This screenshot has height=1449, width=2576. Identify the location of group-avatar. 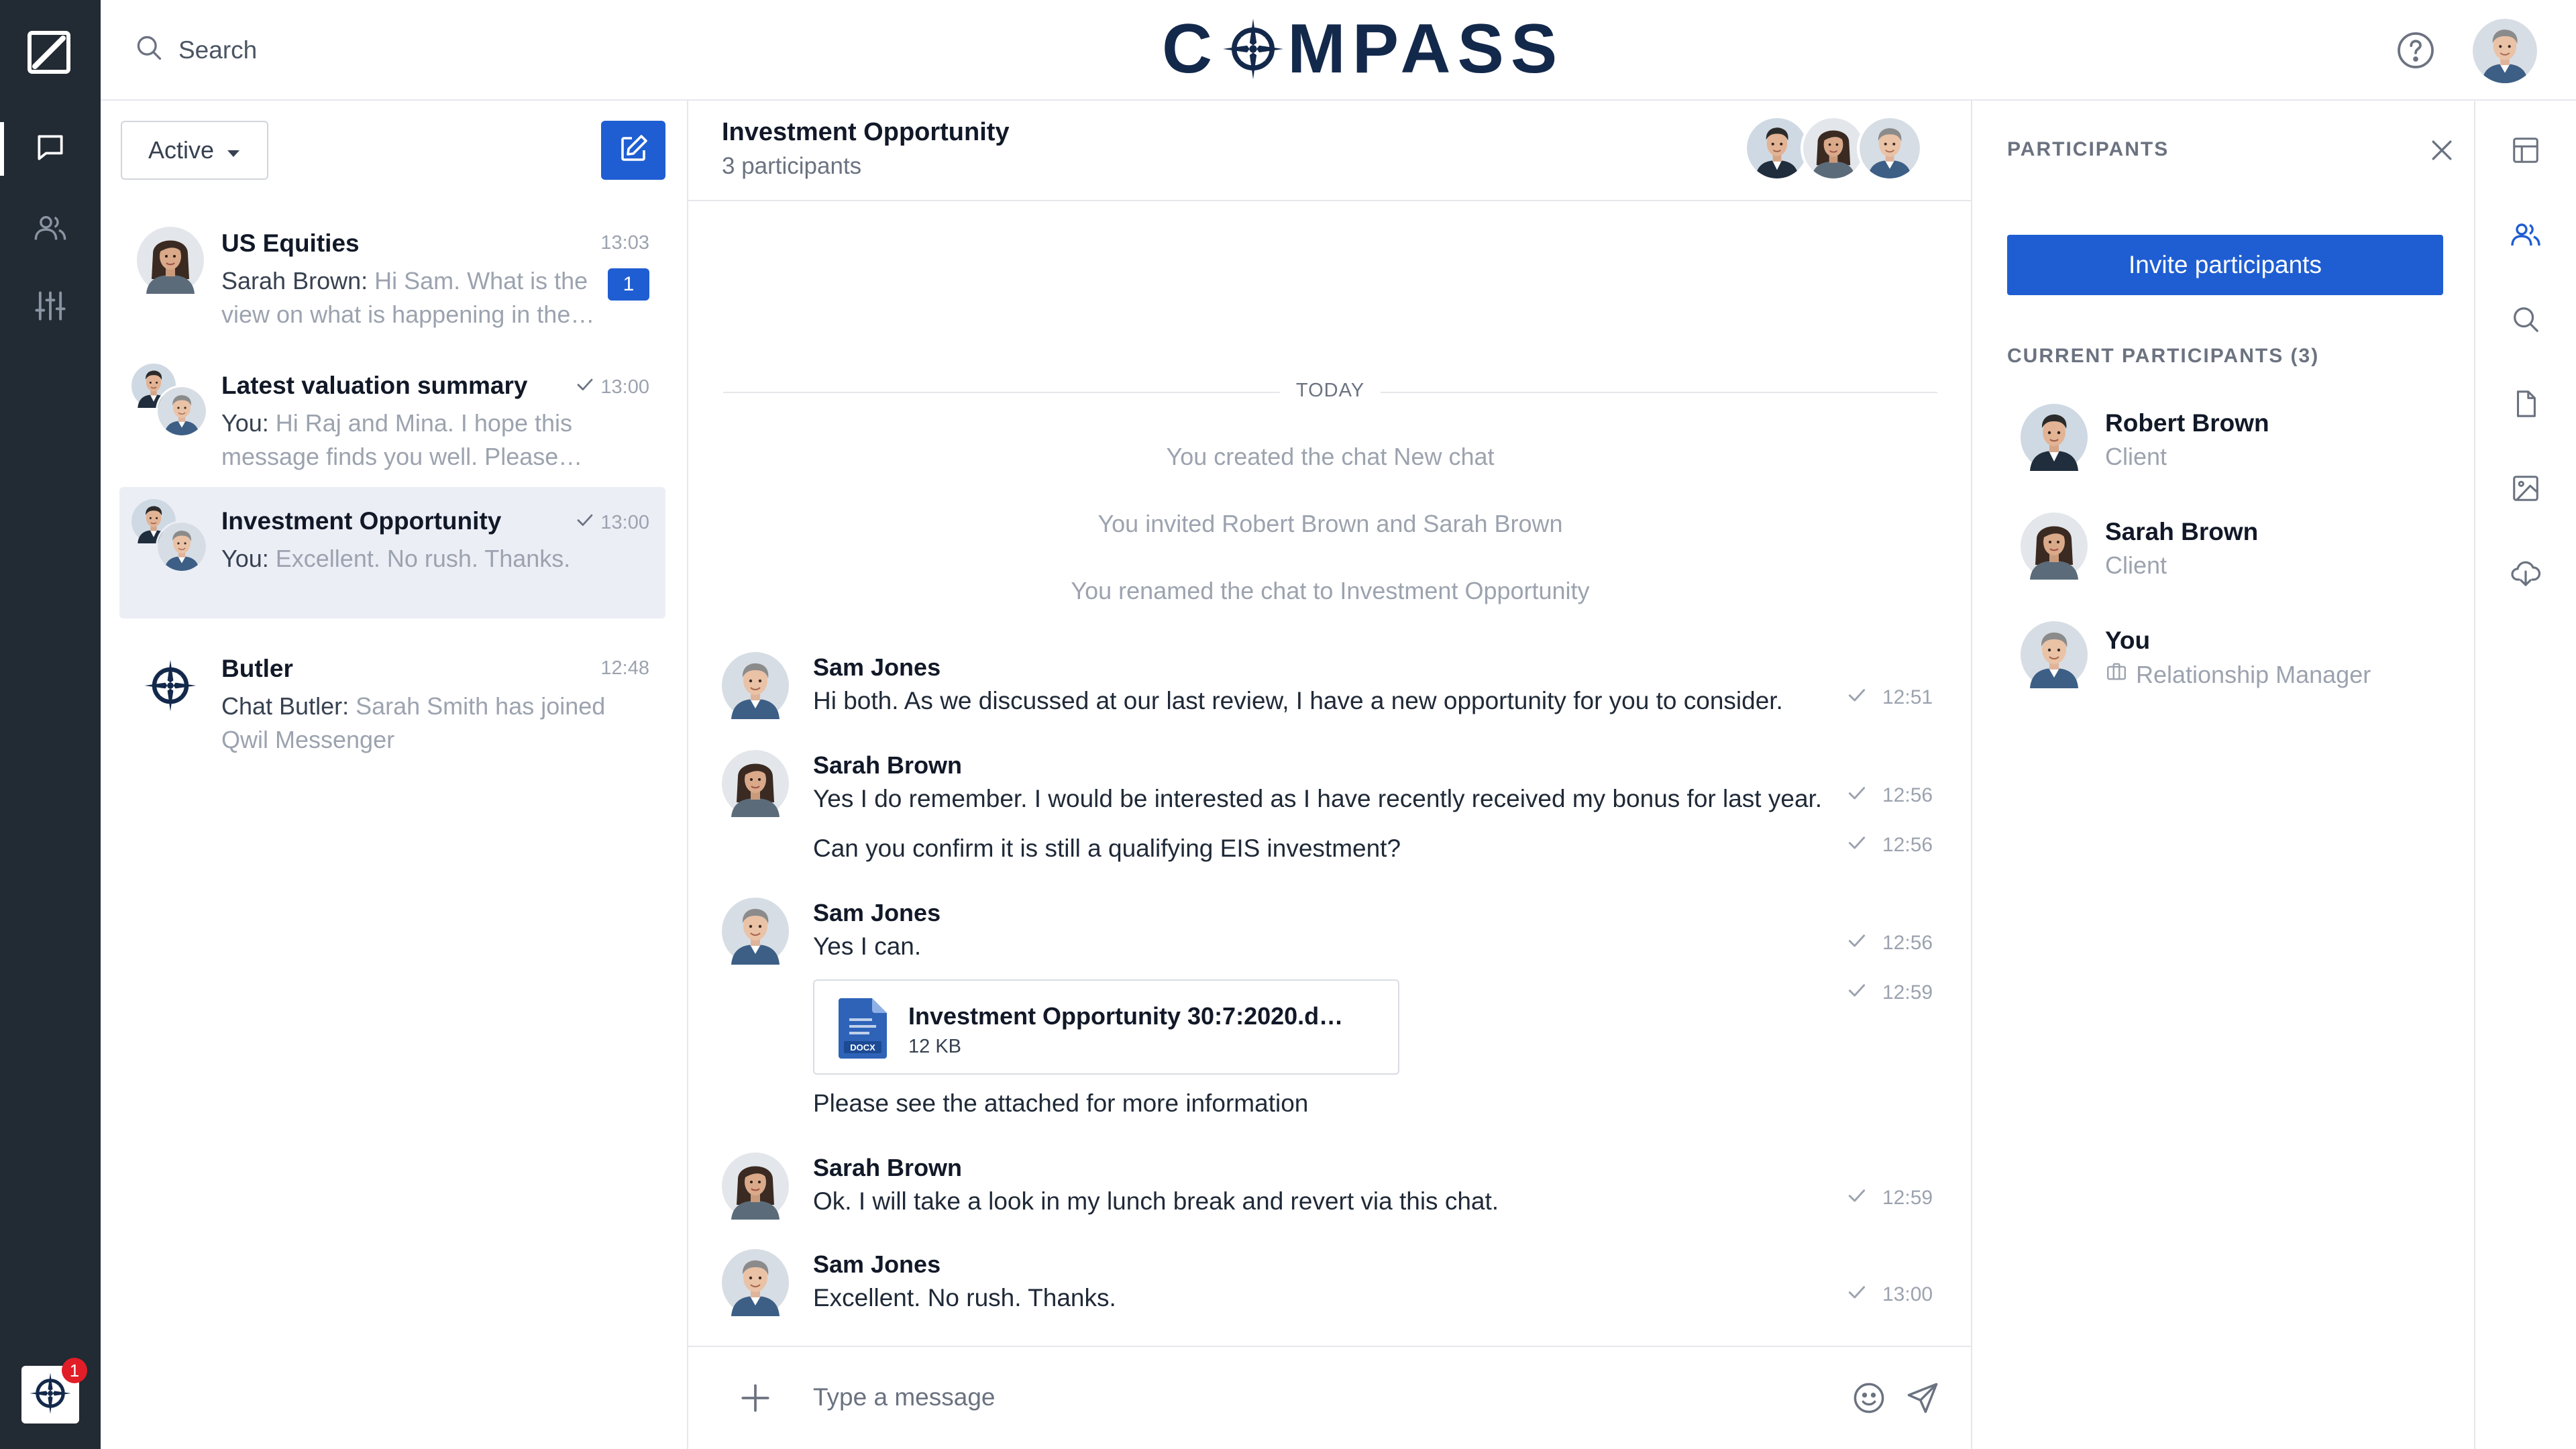
(172, 403).